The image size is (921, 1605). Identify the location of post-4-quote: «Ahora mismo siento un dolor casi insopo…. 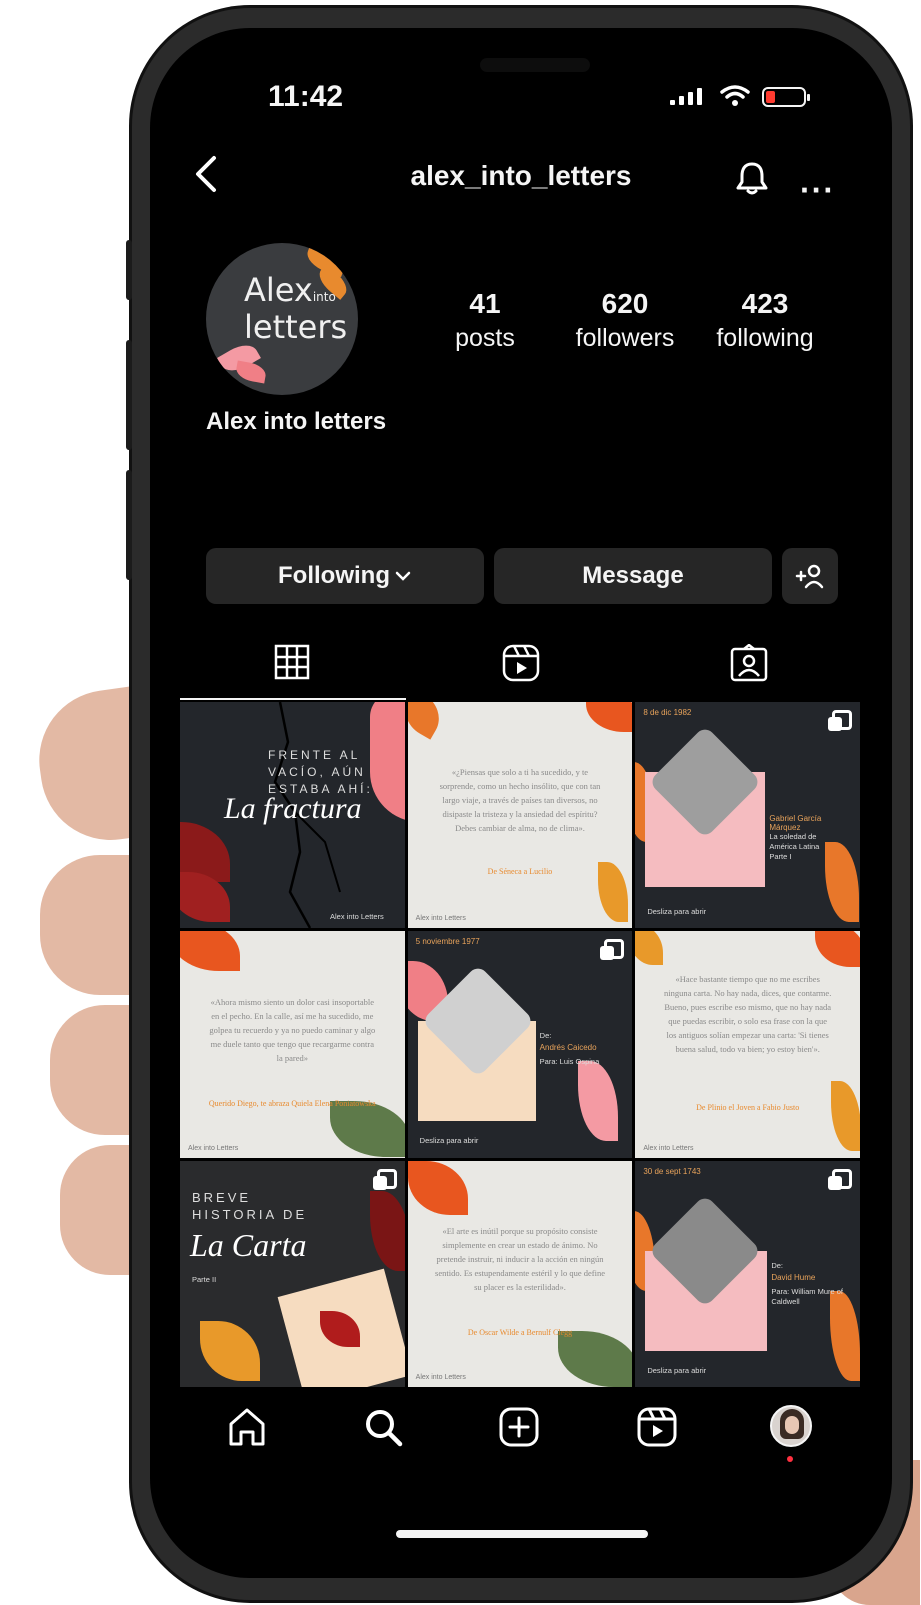
(292, 1029).